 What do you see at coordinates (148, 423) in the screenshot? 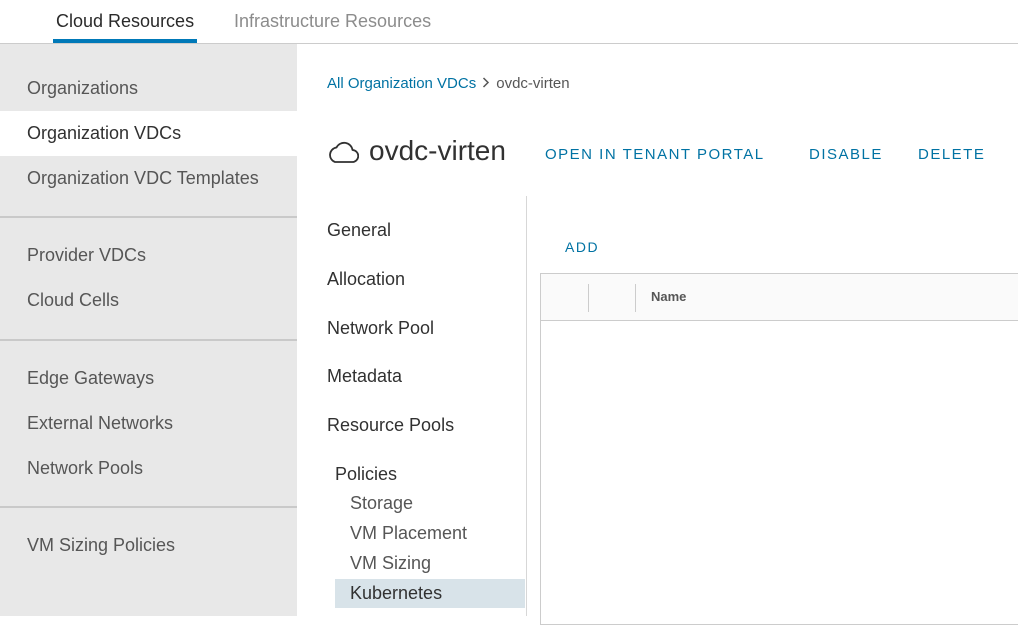
I see `sidebar-item-external-networks: External Networks` at bounding box center [148, 423].